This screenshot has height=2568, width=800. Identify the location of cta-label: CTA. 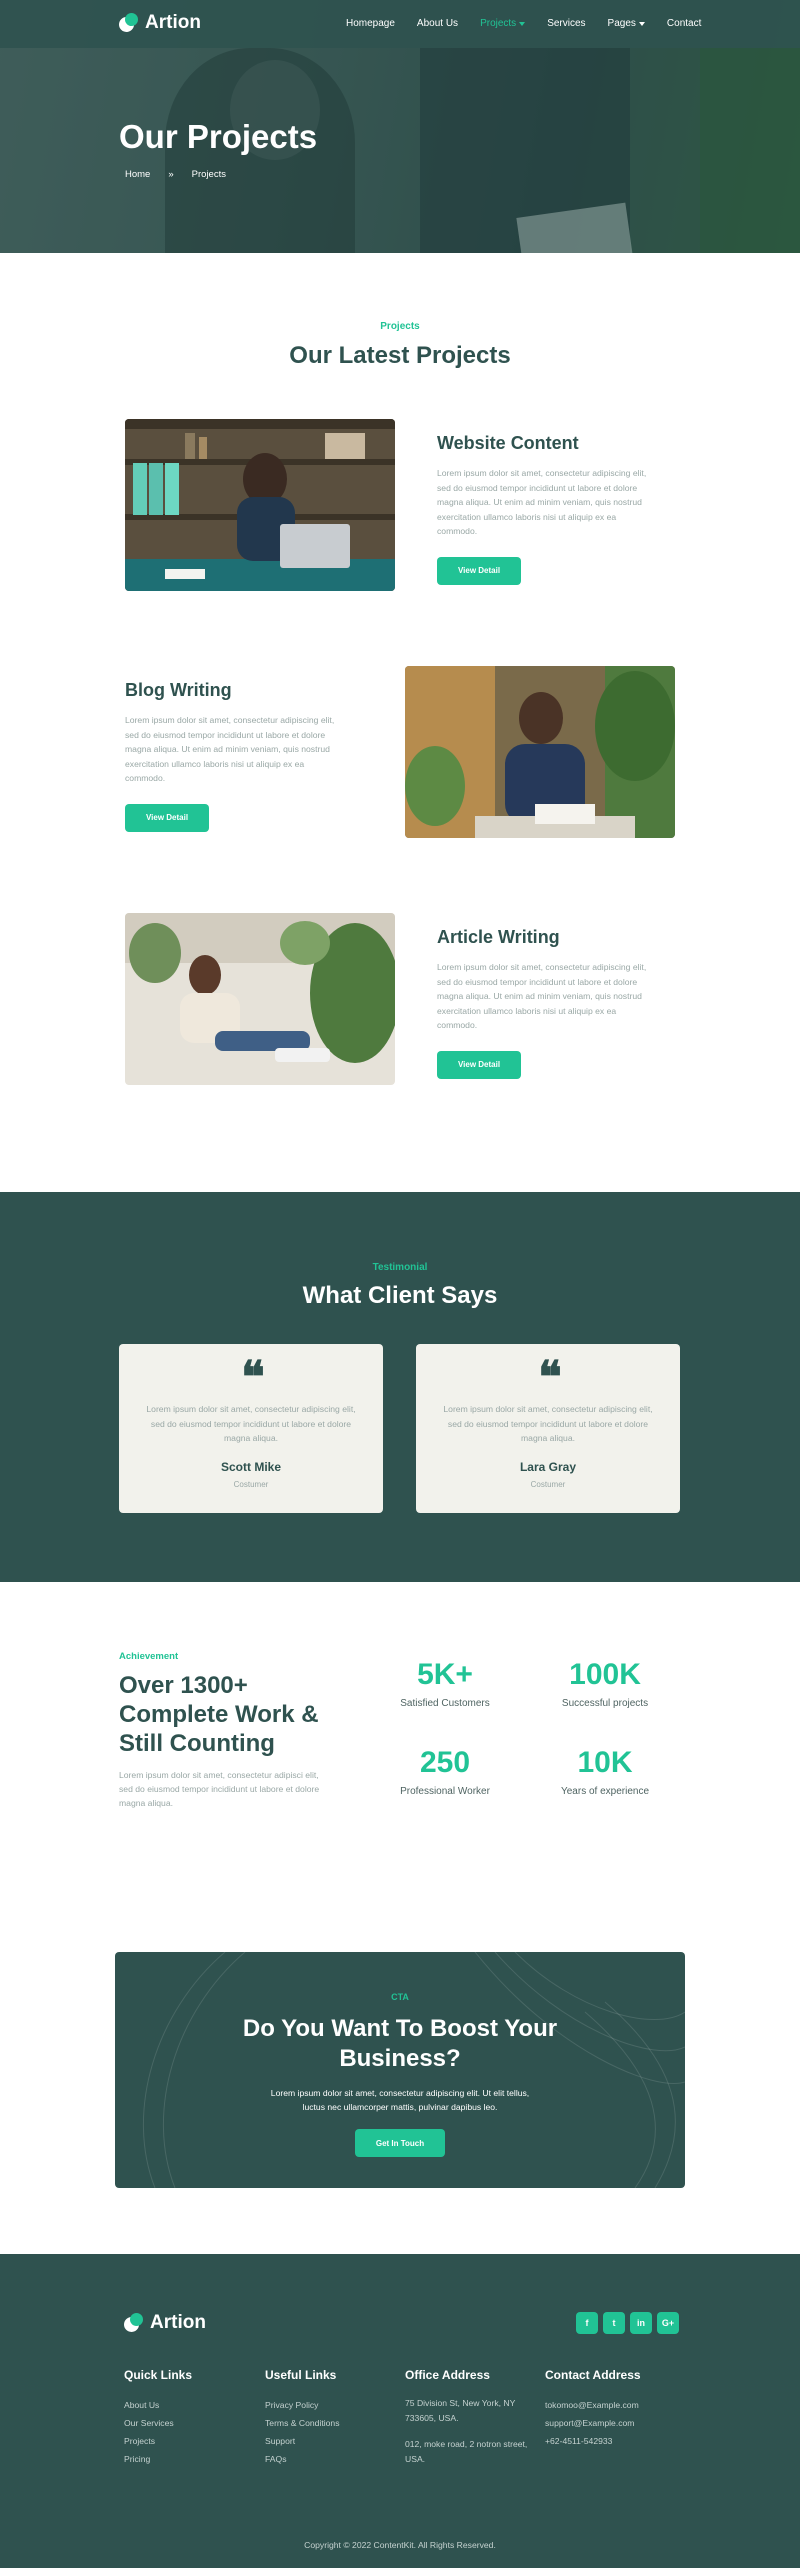
(400, 1997).